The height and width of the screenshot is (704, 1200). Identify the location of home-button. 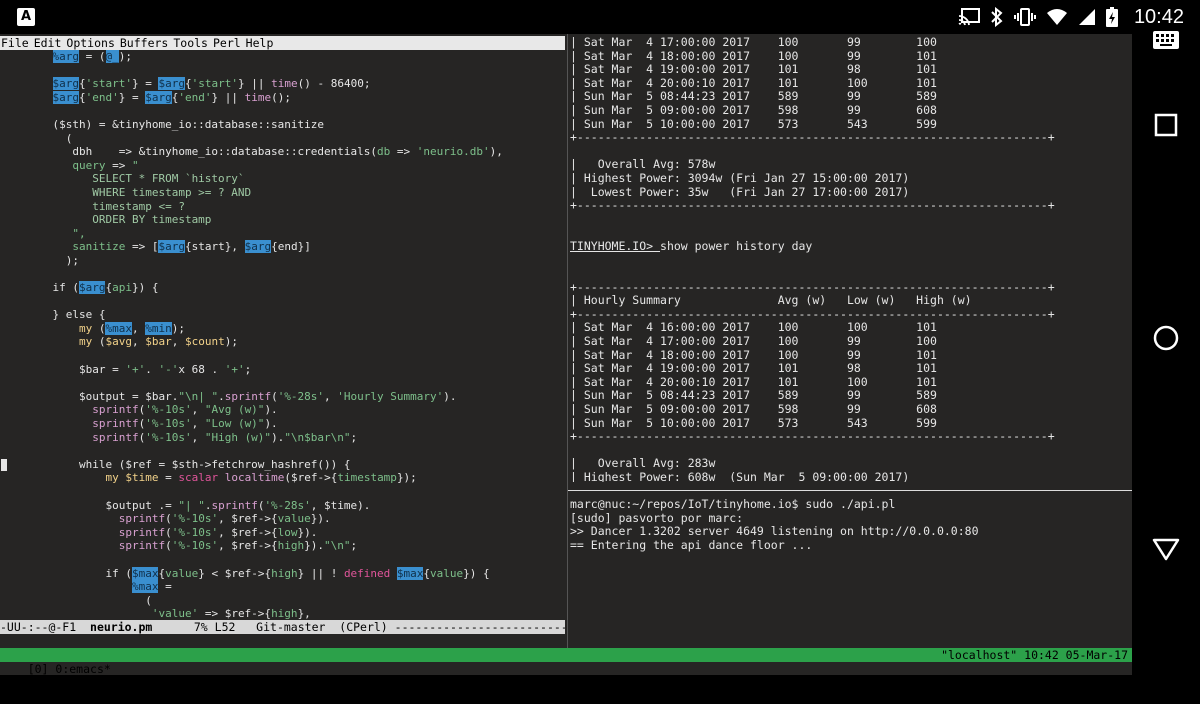
(1166, 338).